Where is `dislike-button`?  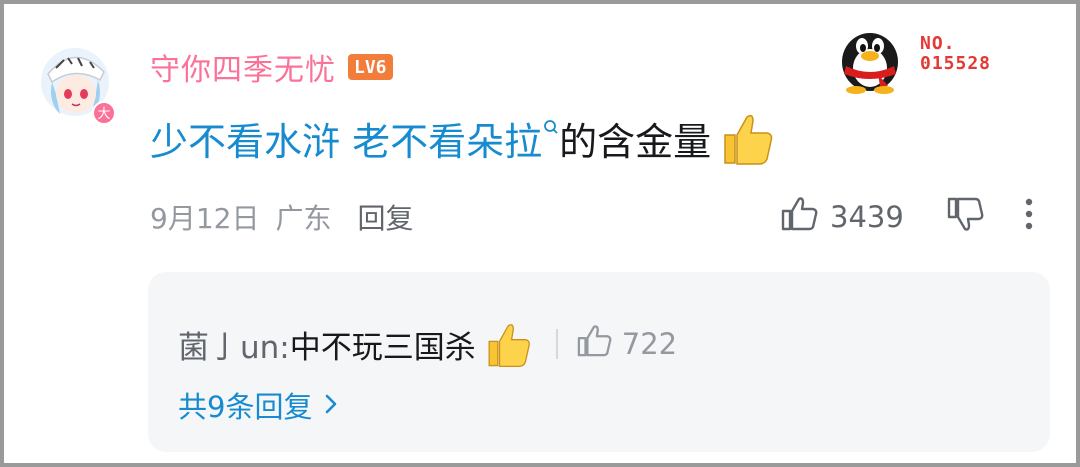 dislike-button is located at coordinates (965, 217).